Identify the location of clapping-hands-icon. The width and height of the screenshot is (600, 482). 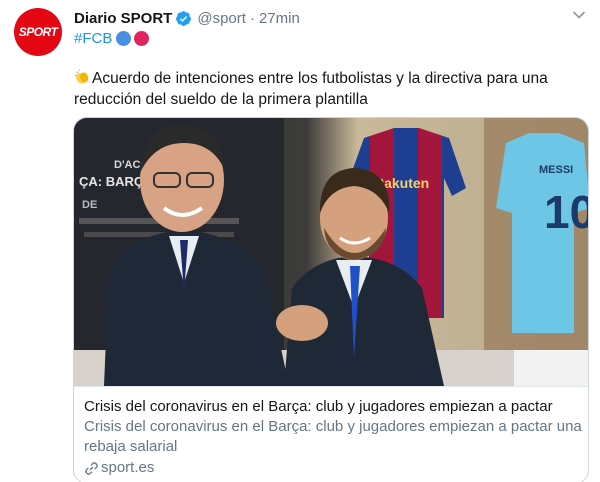
(81, 76).